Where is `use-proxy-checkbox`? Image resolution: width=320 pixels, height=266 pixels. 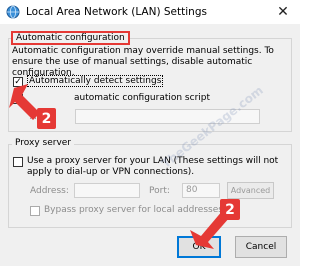
use-proxy-checkbox is located at coordinates (18, 162).